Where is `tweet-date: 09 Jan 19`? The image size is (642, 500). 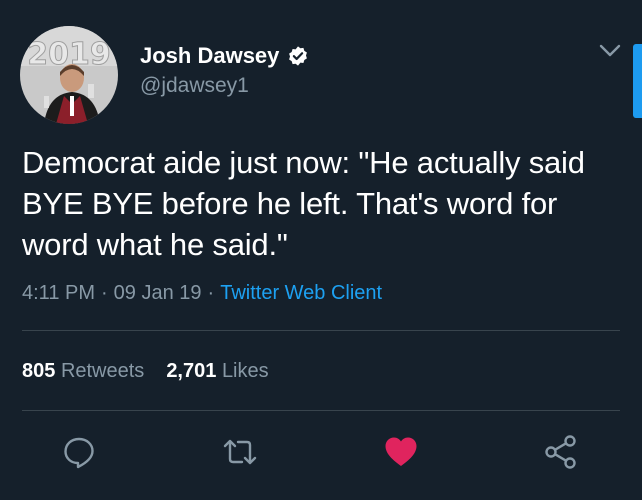 tweet-date: 09 Jan 19 is located at coordinates (158, 293).